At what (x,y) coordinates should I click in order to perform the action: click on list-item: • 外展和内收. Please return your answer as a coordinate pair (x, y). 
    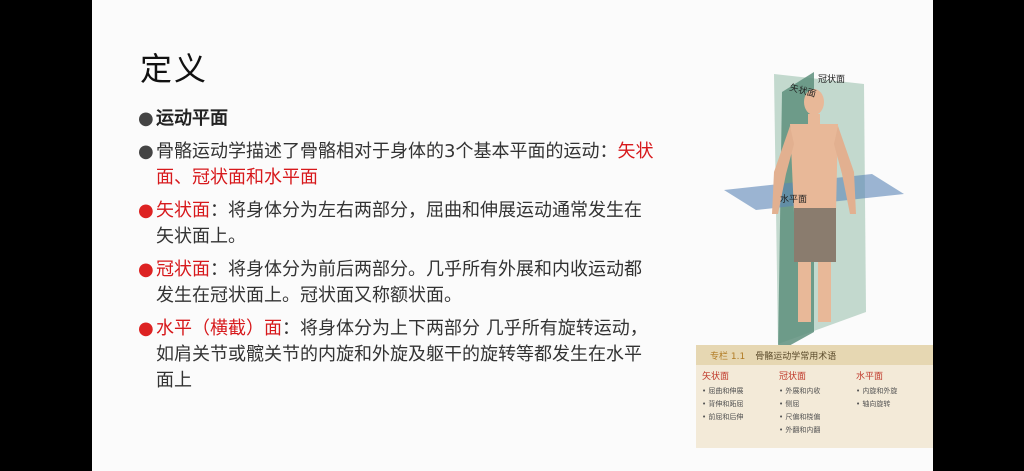
    Looking at the image, I should click on (800, 391).